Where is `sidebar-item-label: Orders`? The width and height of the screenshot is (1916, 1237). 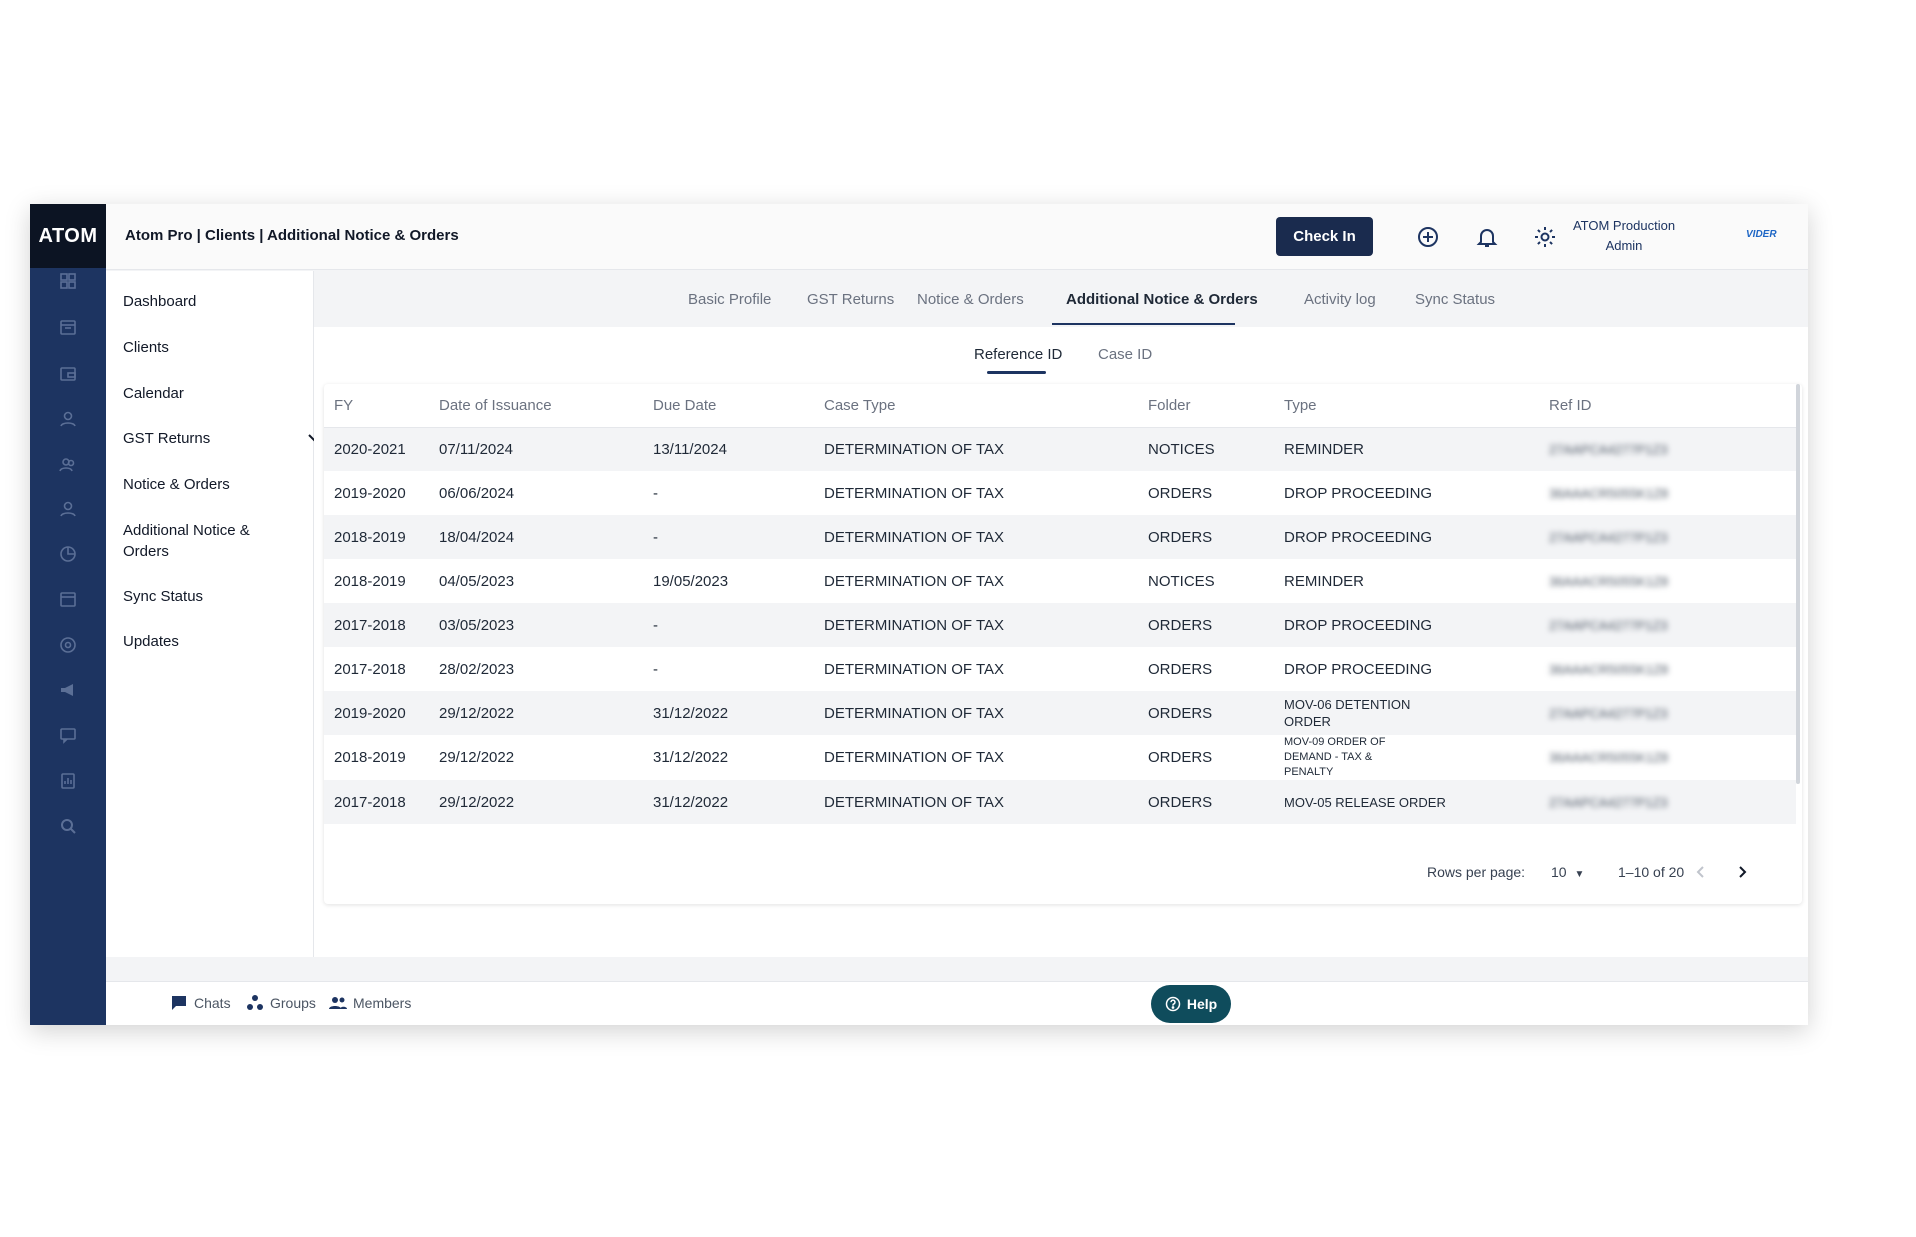 sidebar-item-label: Orders is located at coordinates (146, 551).